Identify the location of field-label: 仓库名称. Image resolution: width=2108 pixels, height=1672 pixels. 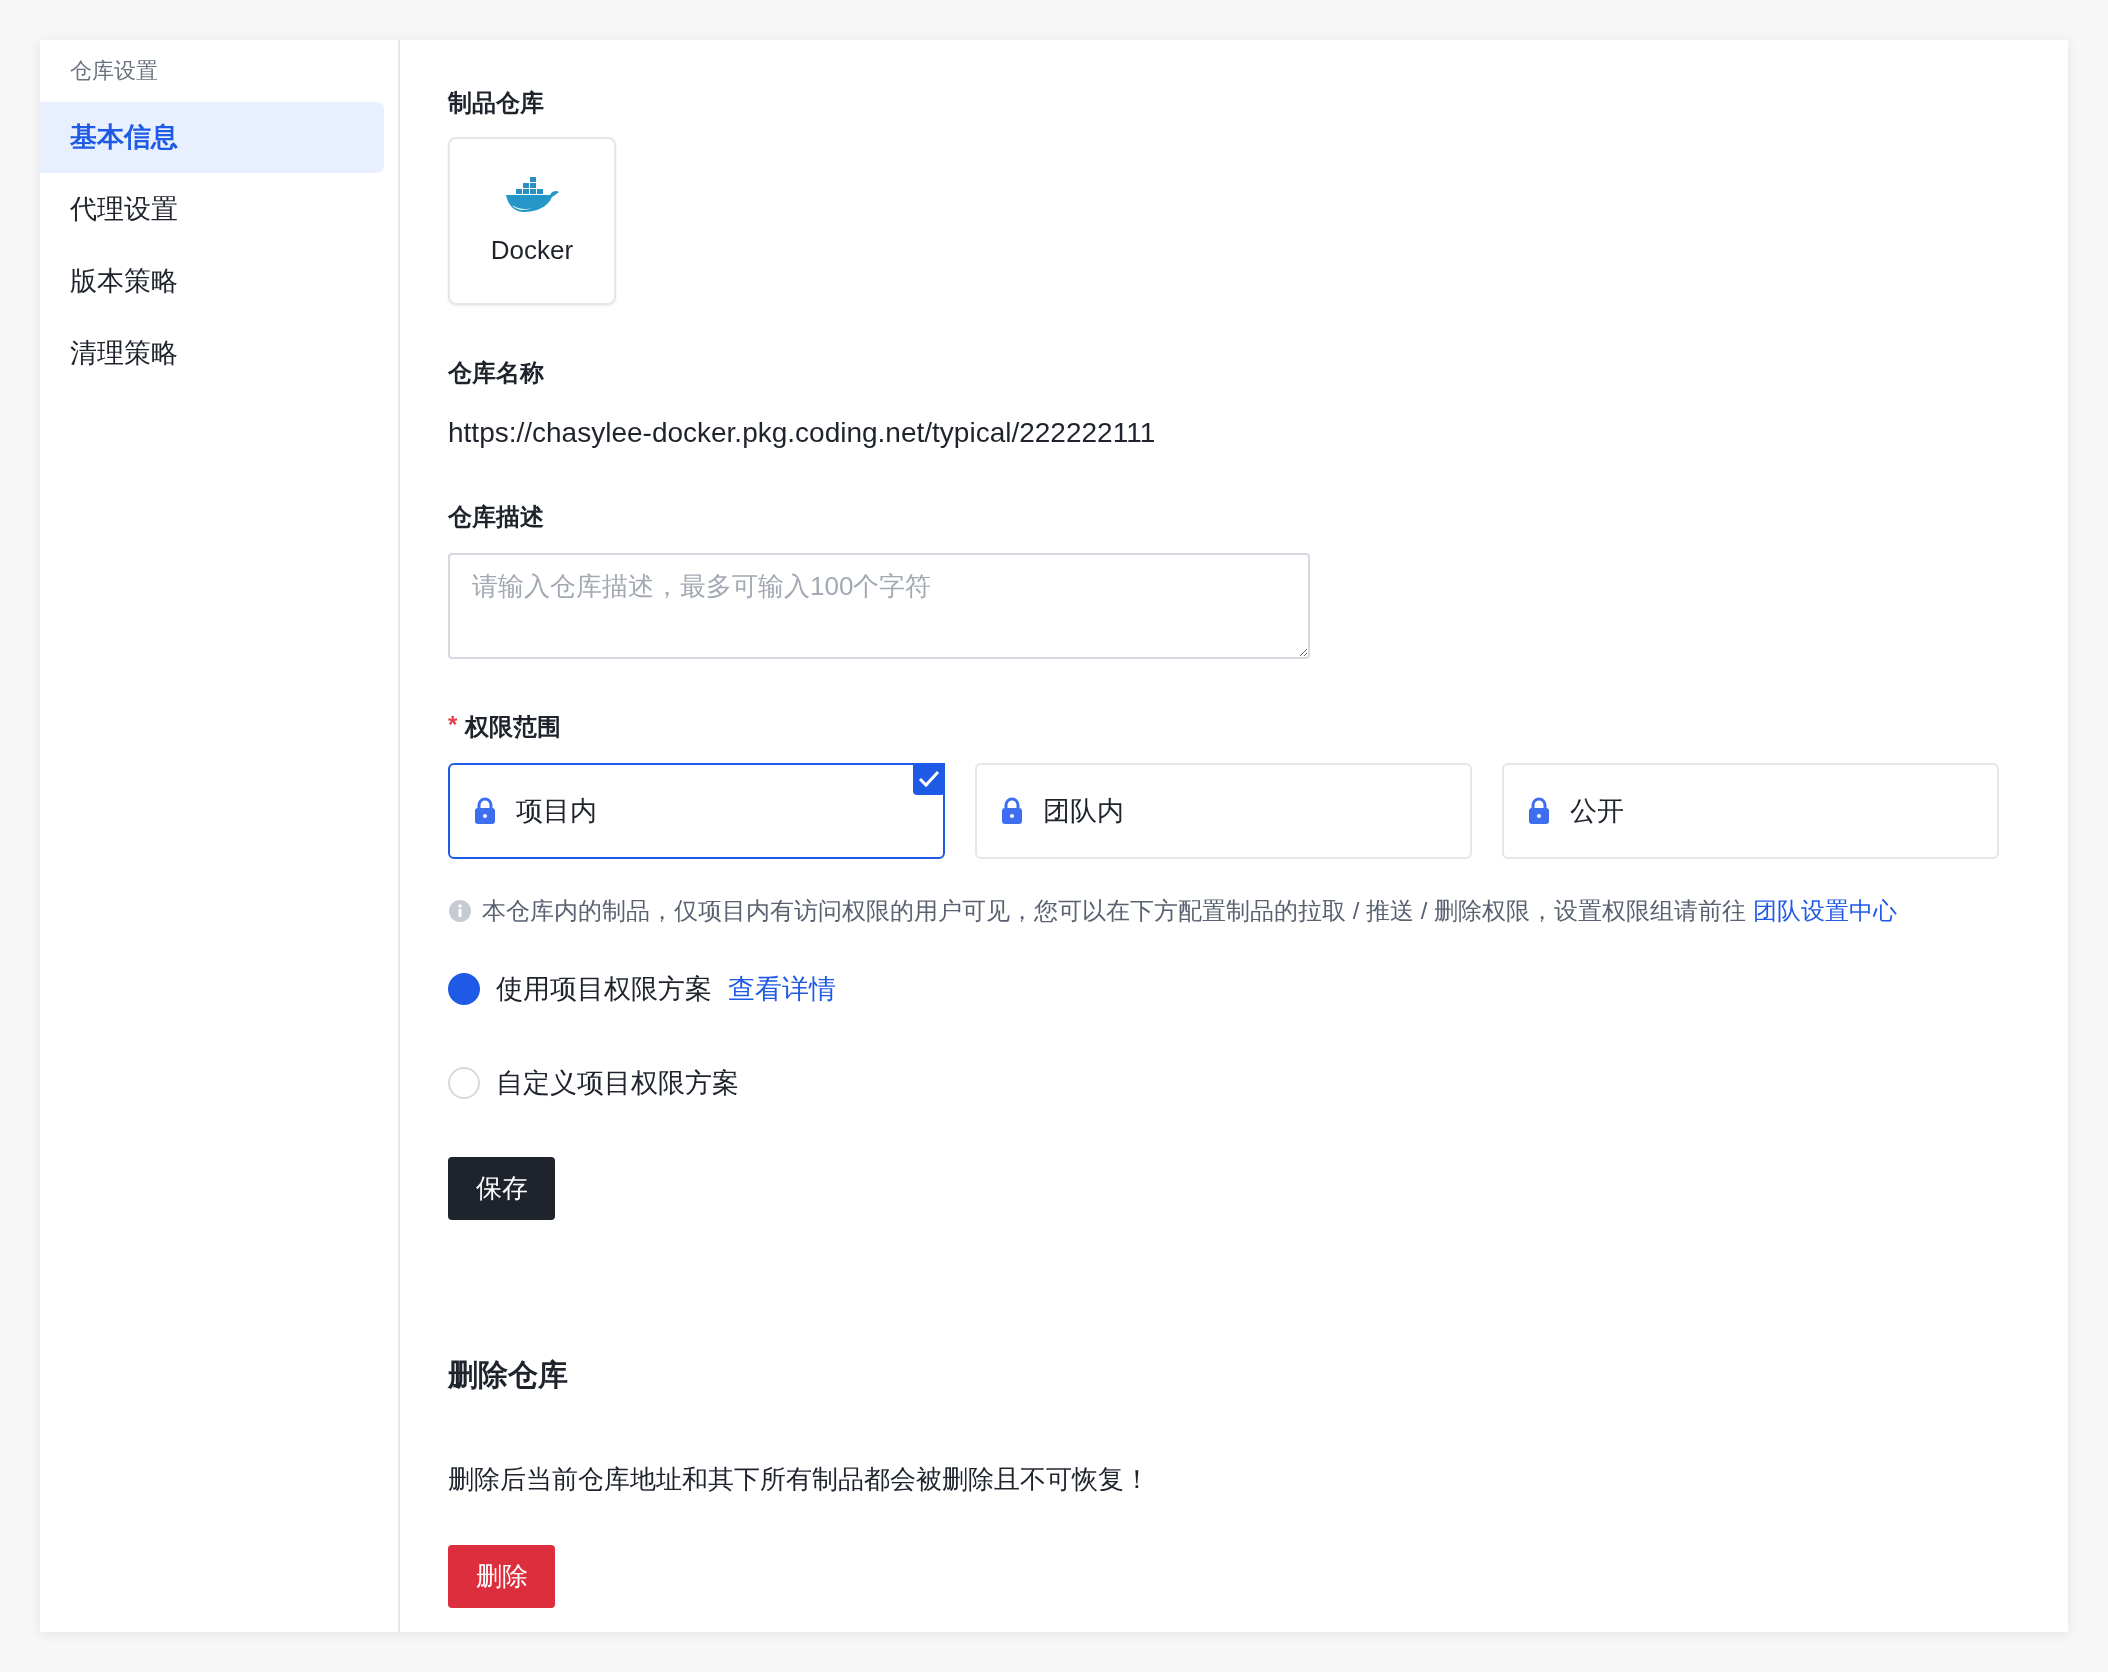
(496, 373).